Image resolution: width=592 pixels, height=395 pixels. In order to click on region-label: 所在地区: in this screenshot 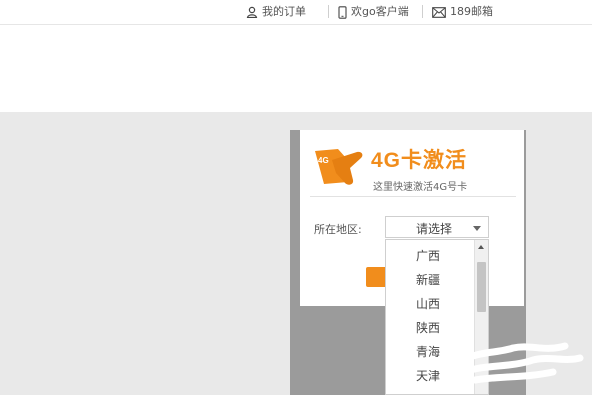, I will do `click(338, 229)`.